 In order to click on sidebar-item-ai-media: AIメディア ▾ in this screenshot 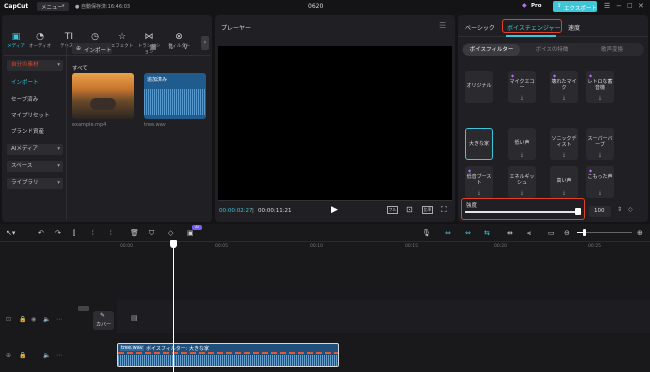, I will do `click(35, 149)`.